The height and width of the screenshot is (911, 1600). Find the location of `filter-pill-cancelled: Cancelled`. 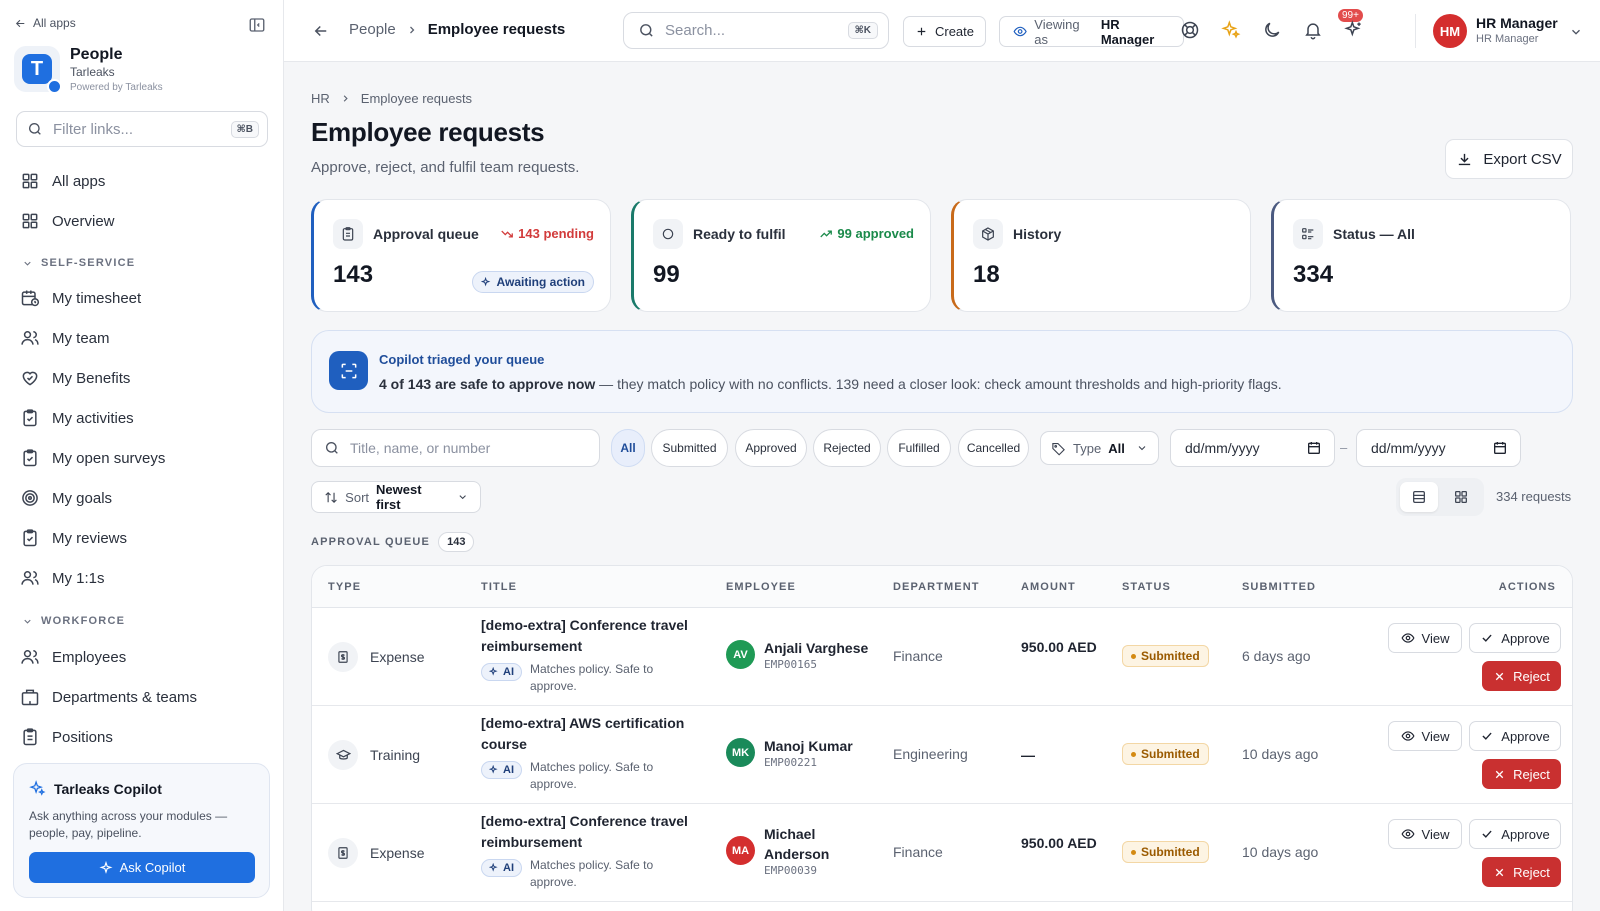

filter-pill-cancelled: Cancelled is located at coordinates (993, 448).